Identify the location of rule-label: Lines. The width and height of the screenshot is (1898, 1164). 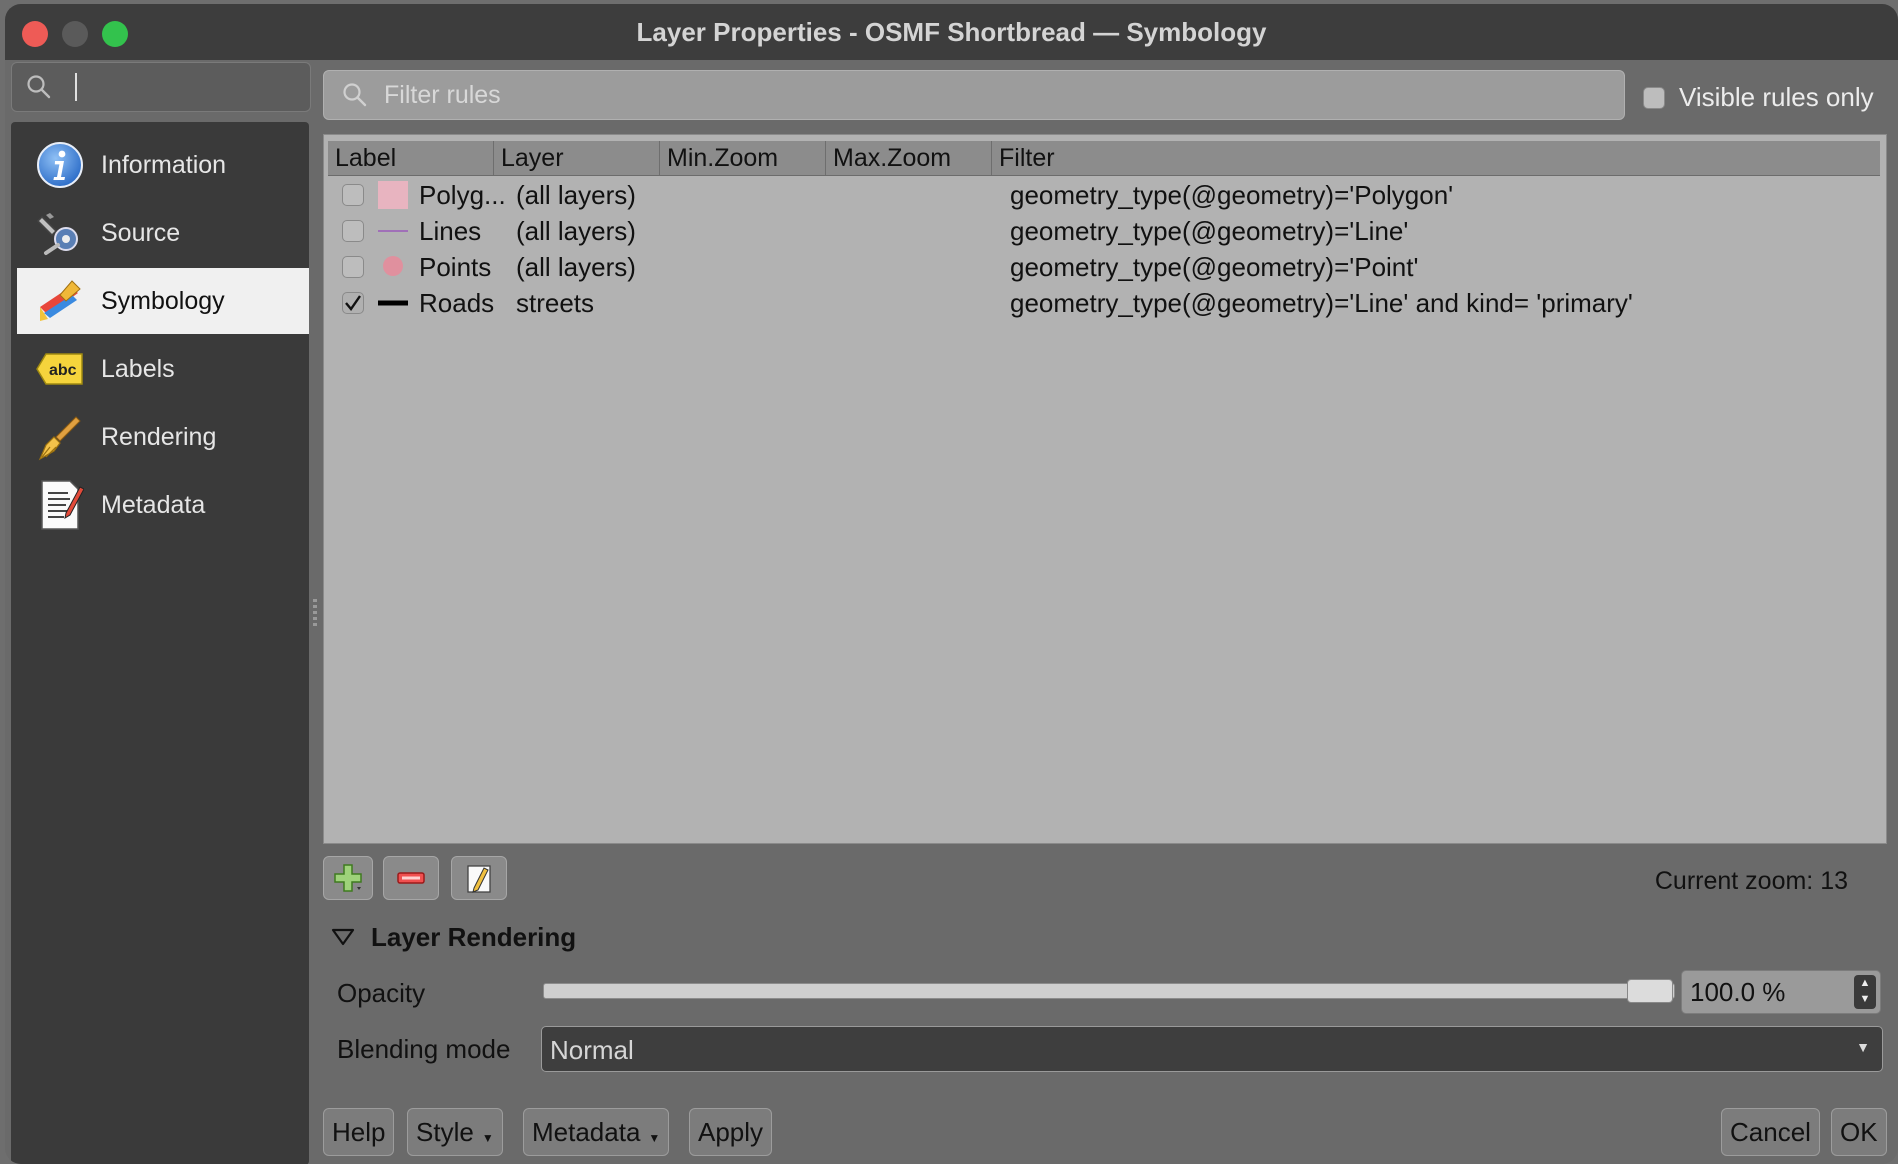
(450, 231).